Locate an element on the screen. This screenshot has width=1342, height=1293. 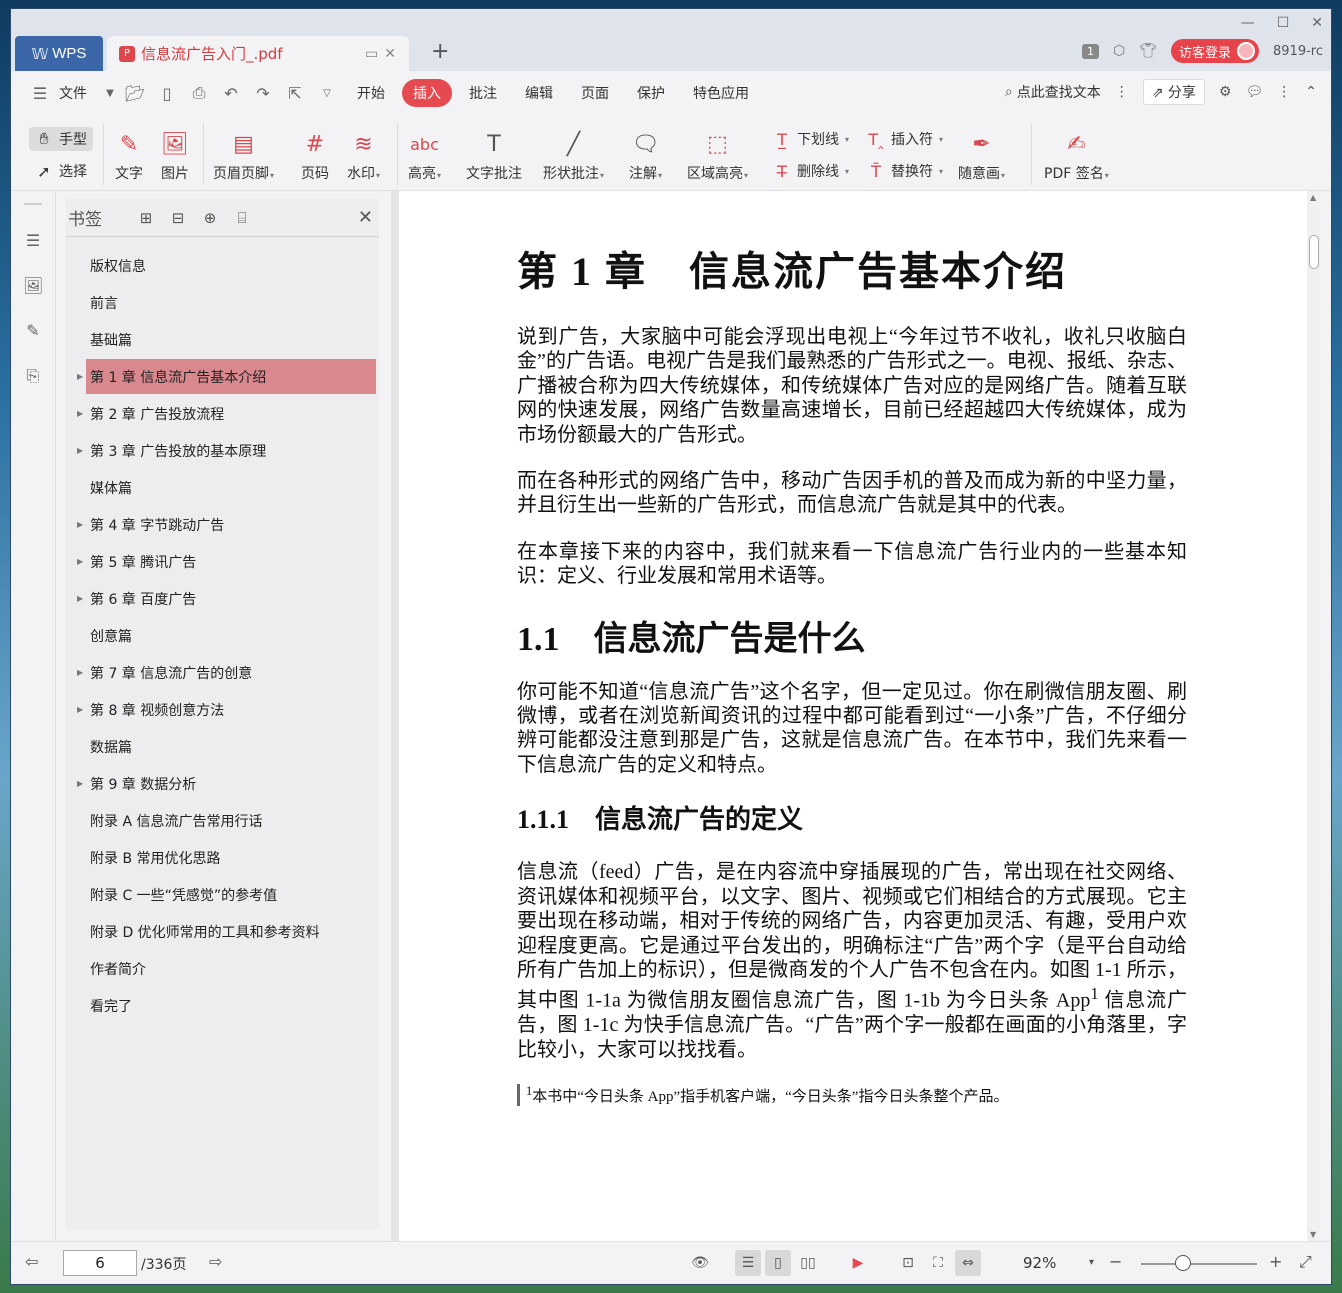
menu-file: 文件 is located at coordinates (78, 93).